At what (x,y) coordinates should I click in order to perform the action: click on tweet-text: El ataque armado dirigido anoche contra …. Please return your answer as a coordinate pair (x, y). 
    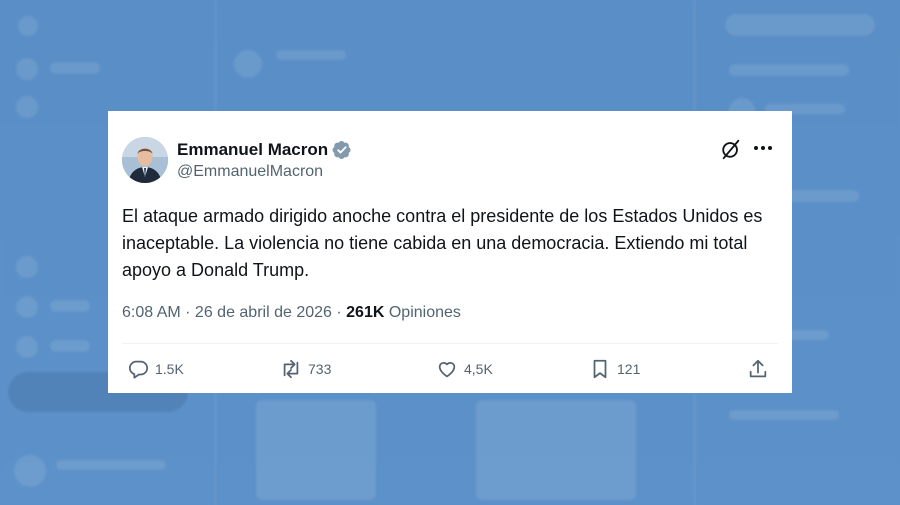
    Looking at the image, I should click on (442, 243).